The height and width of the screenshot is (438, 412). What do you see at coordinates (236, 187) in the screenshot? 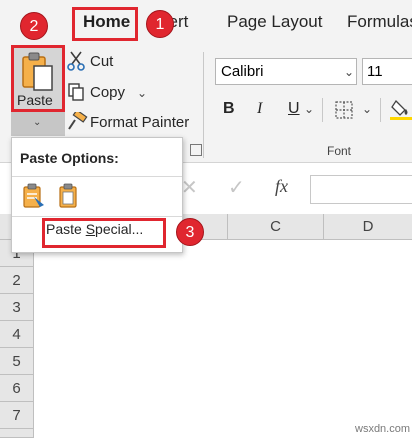
I see `enter-check-icon: ✓` at bounding box center [236, 187].